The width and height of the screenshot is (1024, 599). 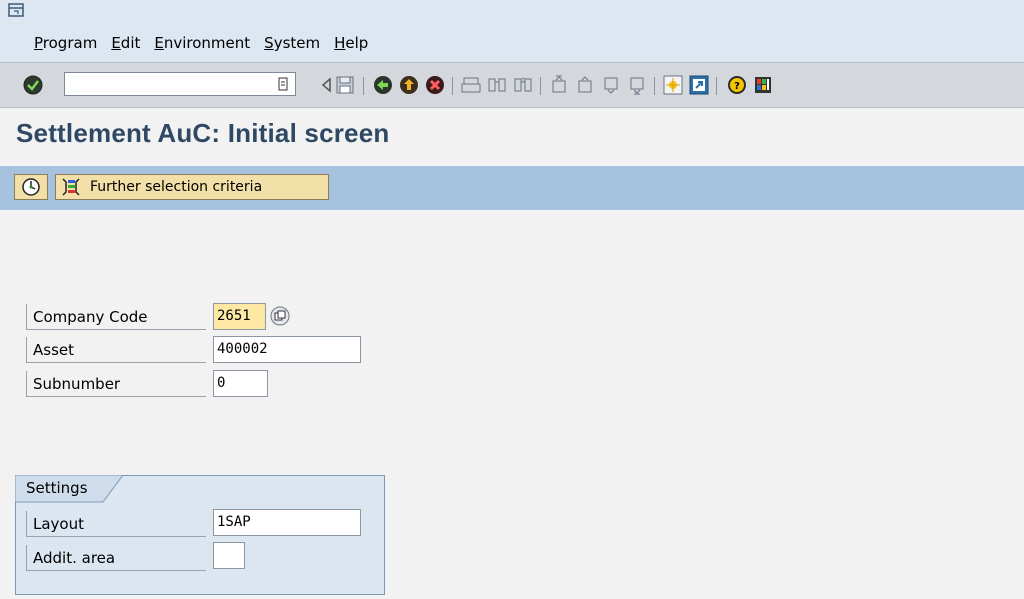 I want to click on find-icon, so click(x=497, y=85).